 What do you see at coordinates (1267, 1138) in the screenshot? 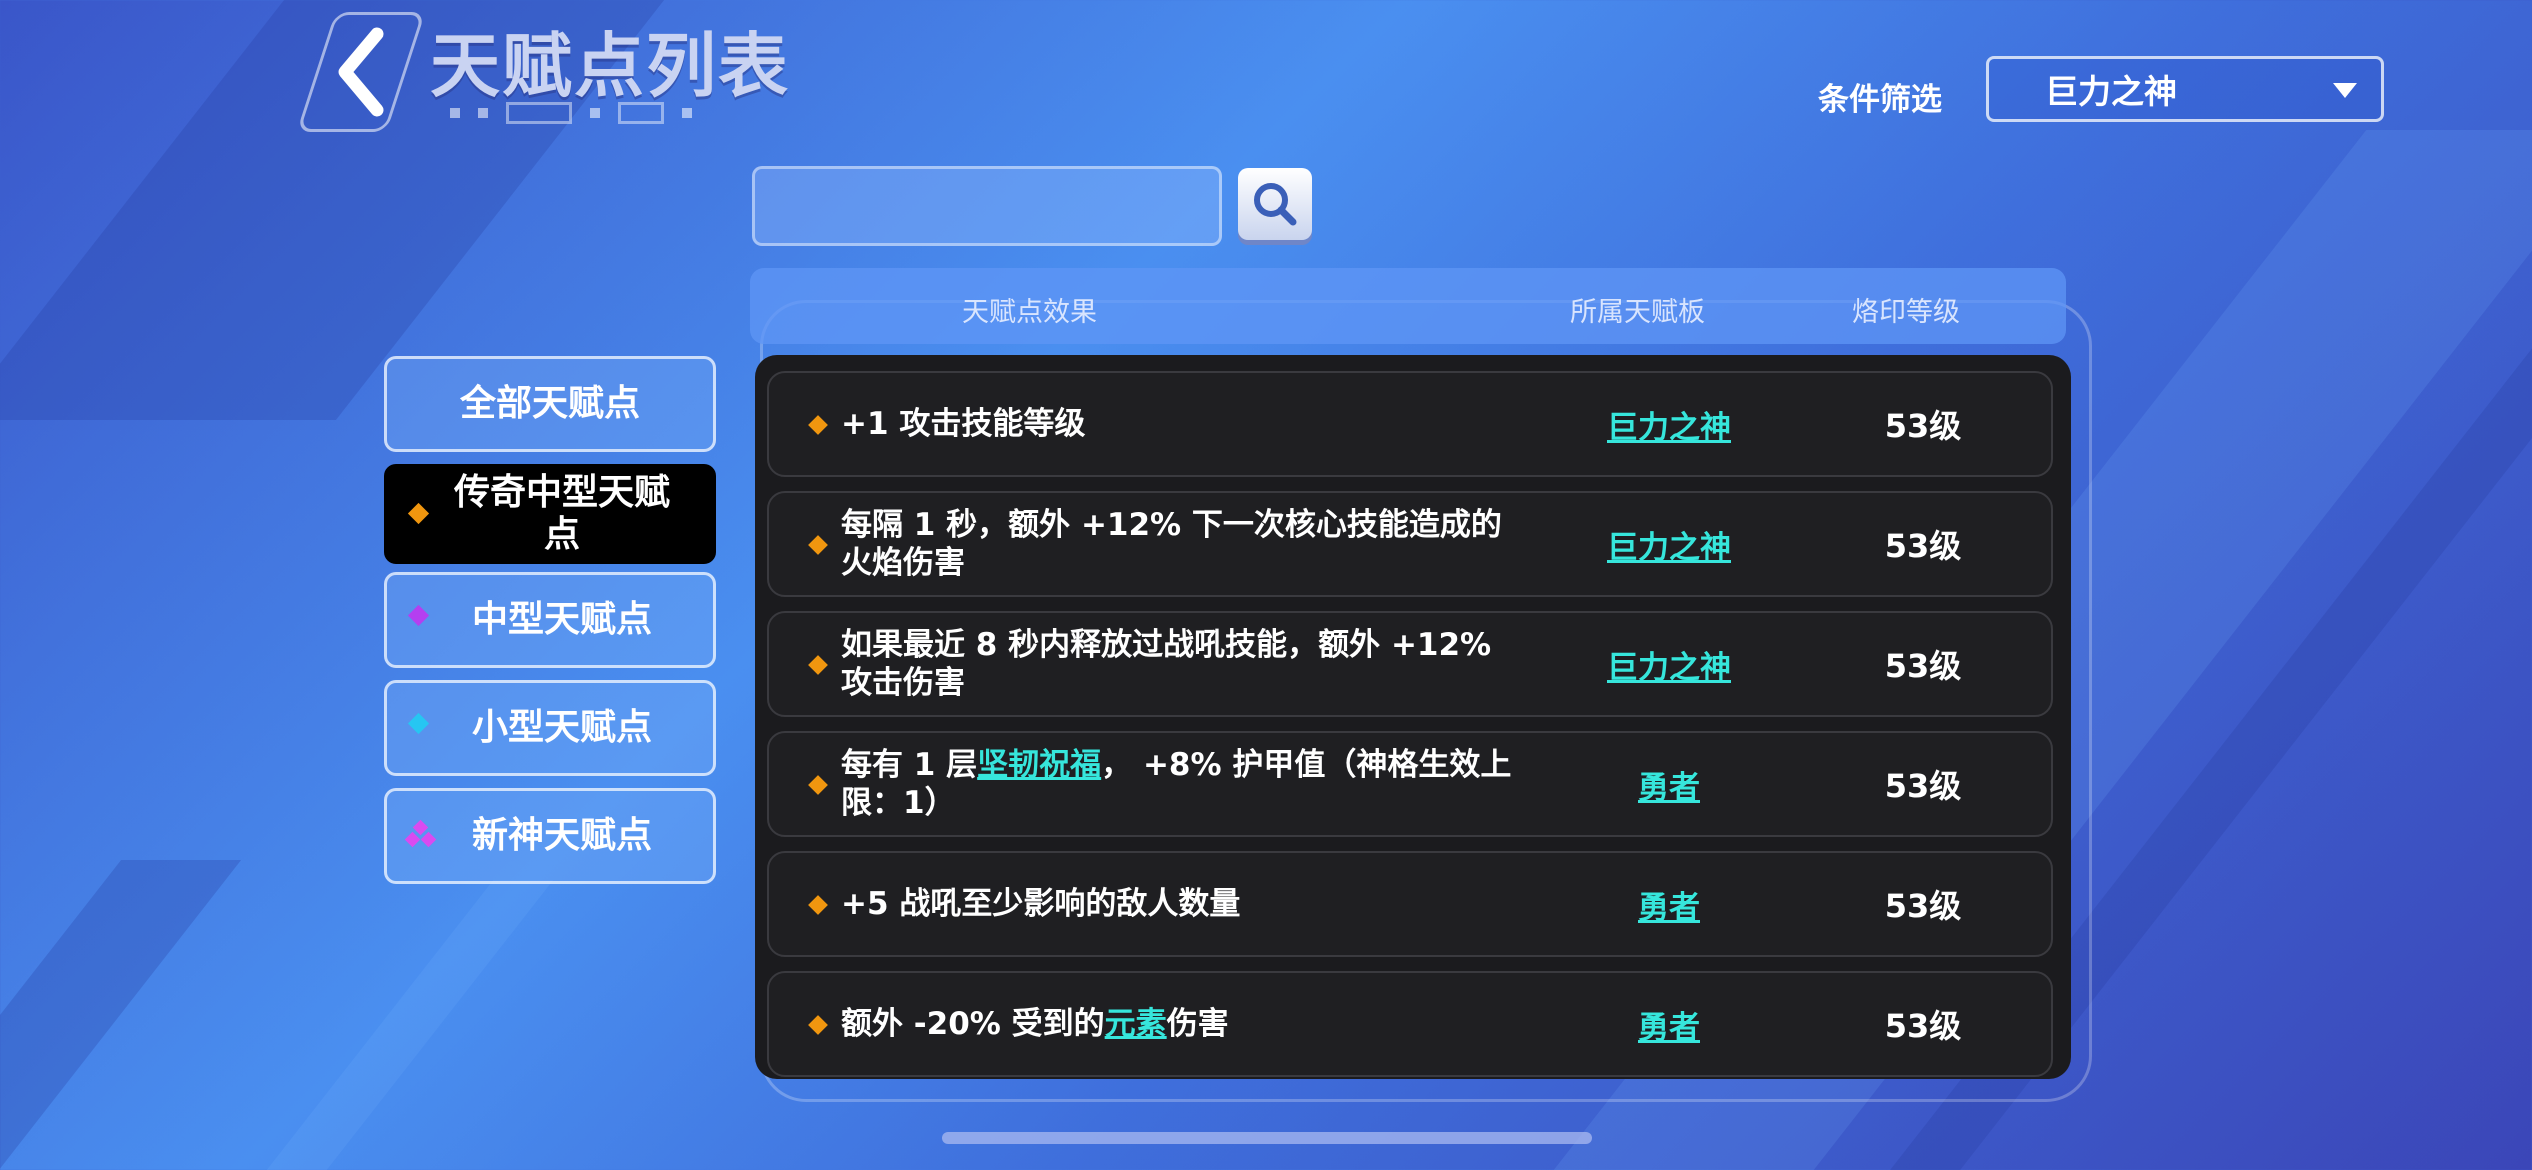
I see `home-indicator` at bounding box center [1267, 1138].